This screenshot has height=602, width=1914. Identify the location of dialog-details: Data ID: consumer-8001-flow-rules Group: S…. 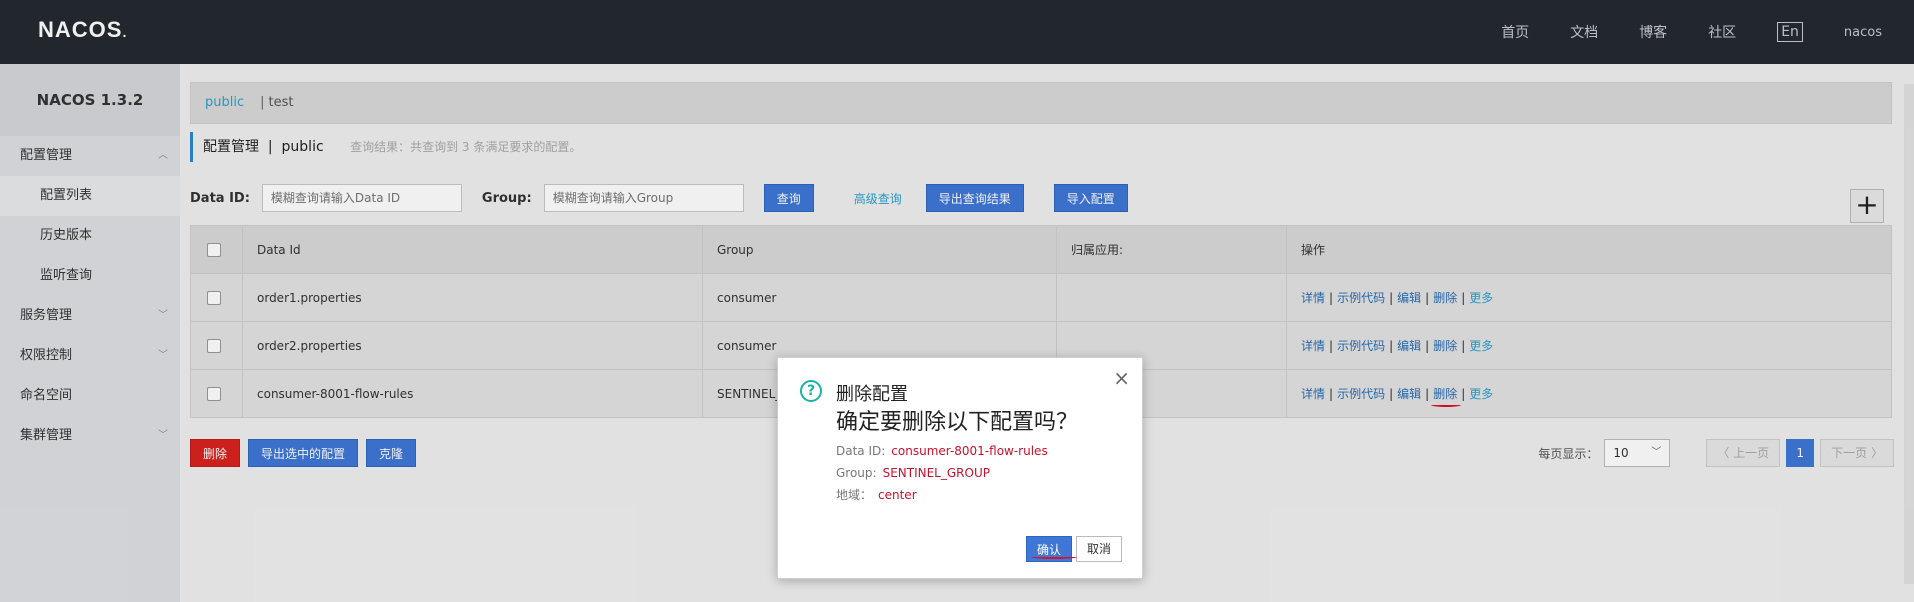
(942, 473).